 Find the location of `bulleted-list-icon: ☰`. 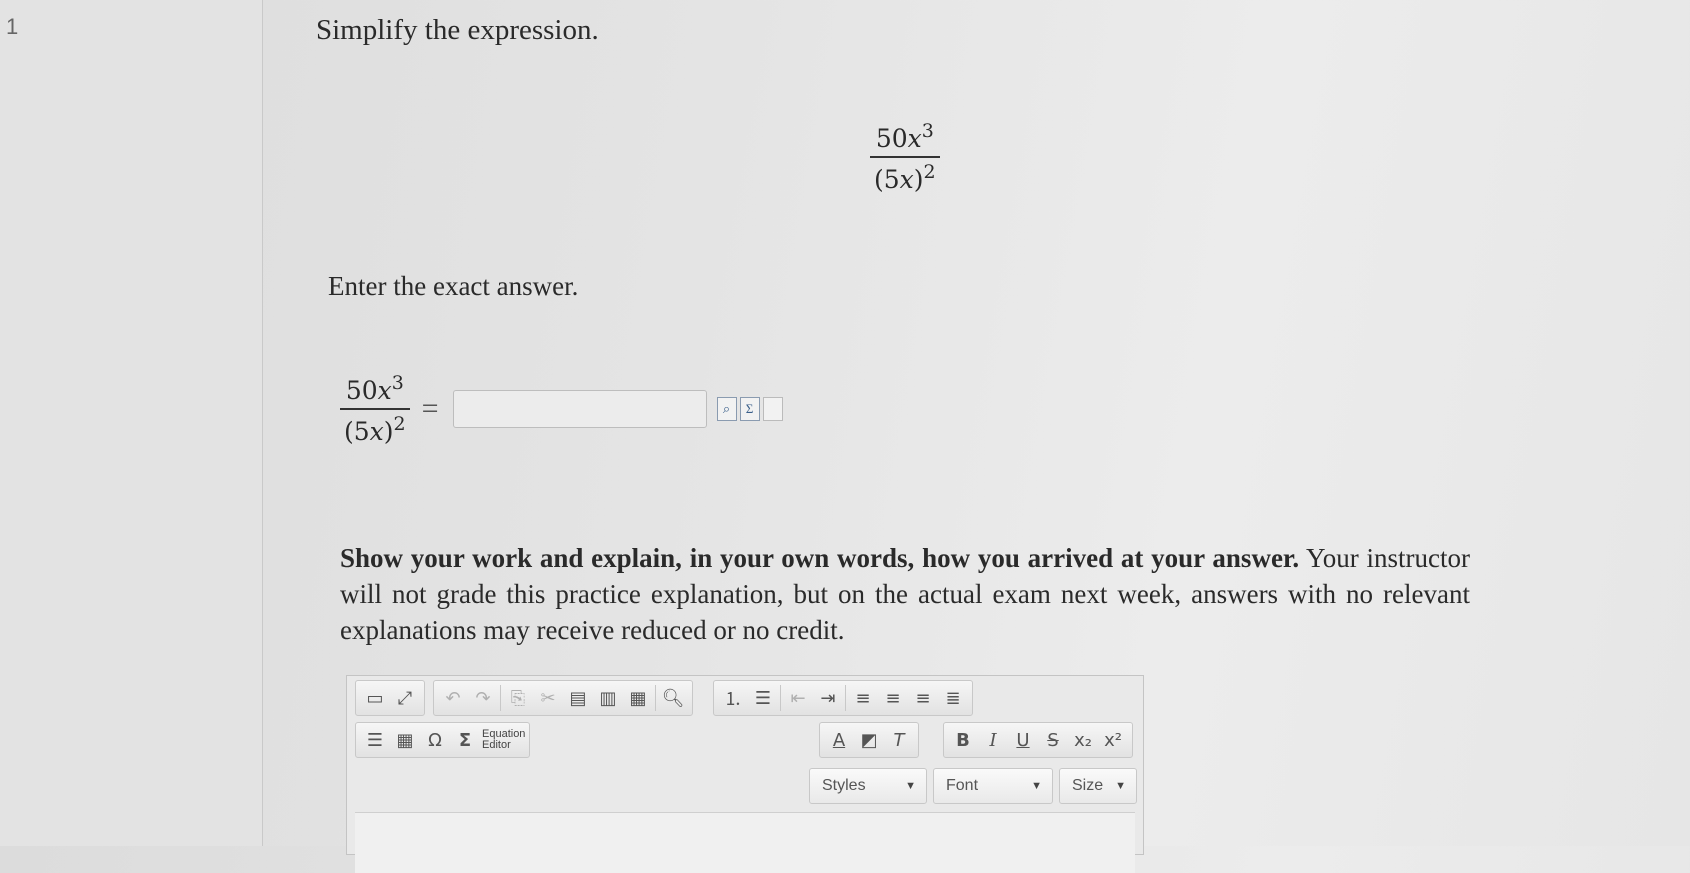

bulleted-list-icon: ☰ is located at coordinates (763, 698).